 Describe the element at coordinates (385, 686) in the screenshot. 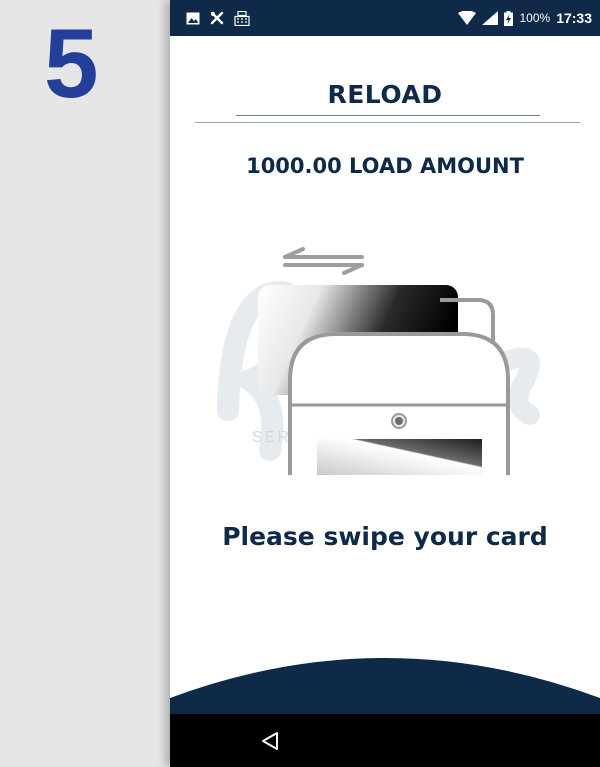

I see `bottom-curve-decoration` at that location.